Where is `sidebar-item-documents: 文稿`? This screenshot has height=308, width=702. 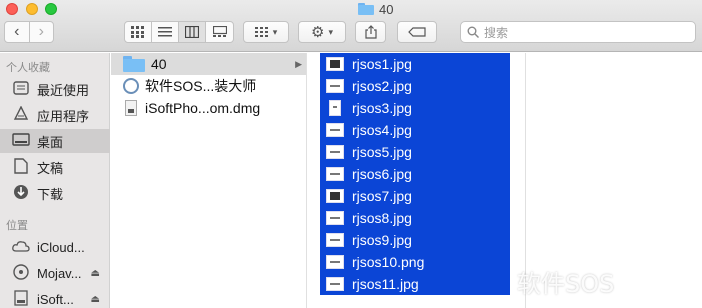 sidebar-item-documents: 文稿 is located at coordinates (55, 167).